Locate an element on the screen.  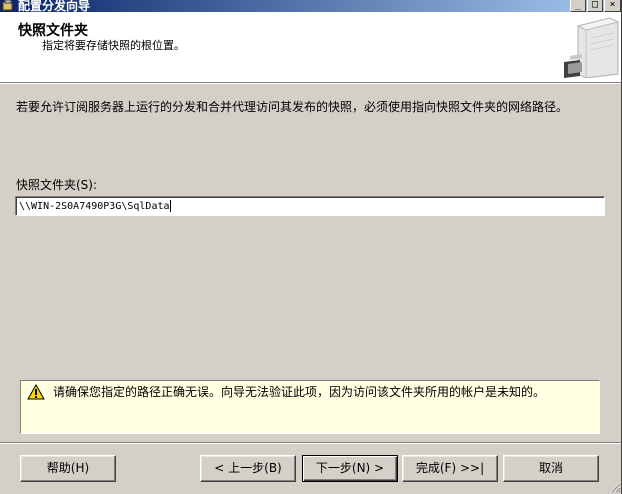
page-subtitle: 指定将要存储快照的根位置。 is located at coordinates (113, 45).